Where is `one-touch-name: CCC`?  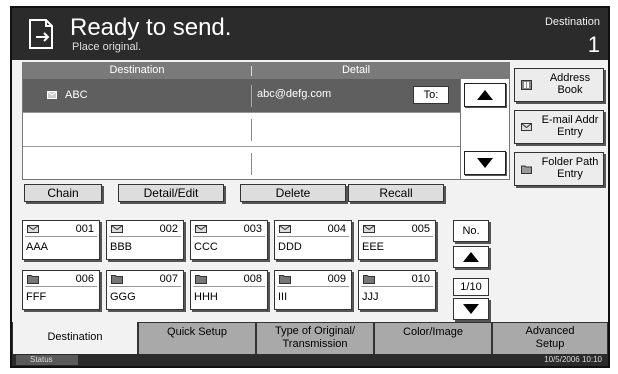 one-touch-name: CCC is located at coordinates (206, 247).